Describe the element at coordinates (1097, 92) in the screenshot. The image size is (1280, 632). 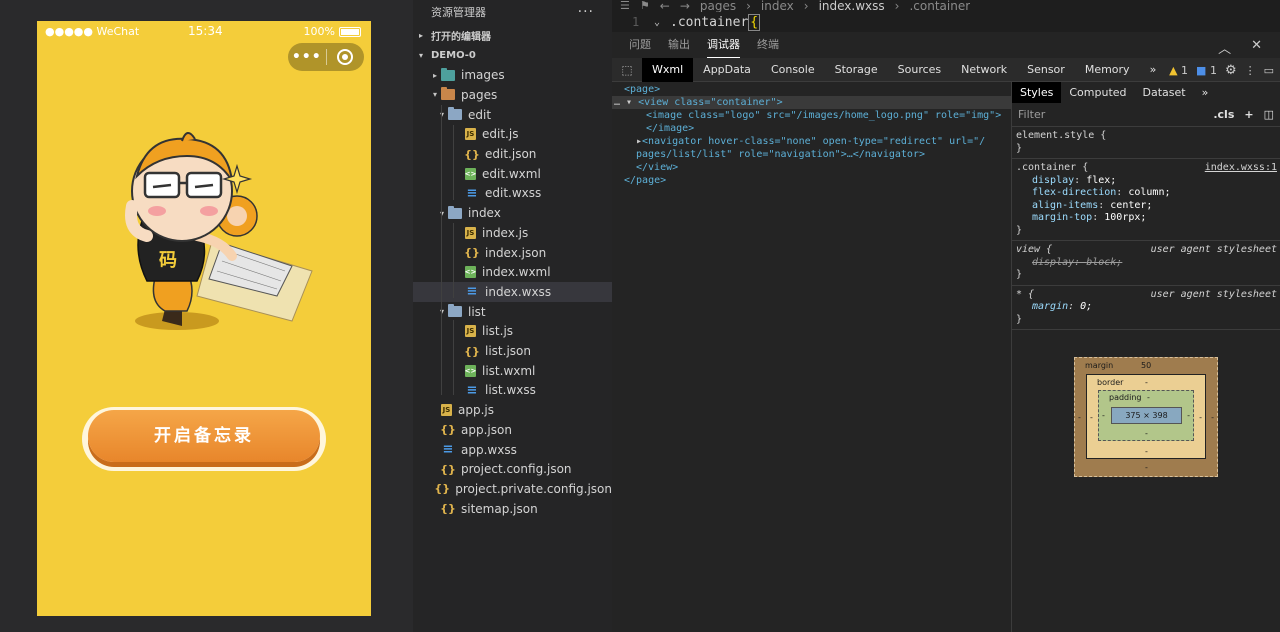
I see `tab-computed: Computed` at that location.